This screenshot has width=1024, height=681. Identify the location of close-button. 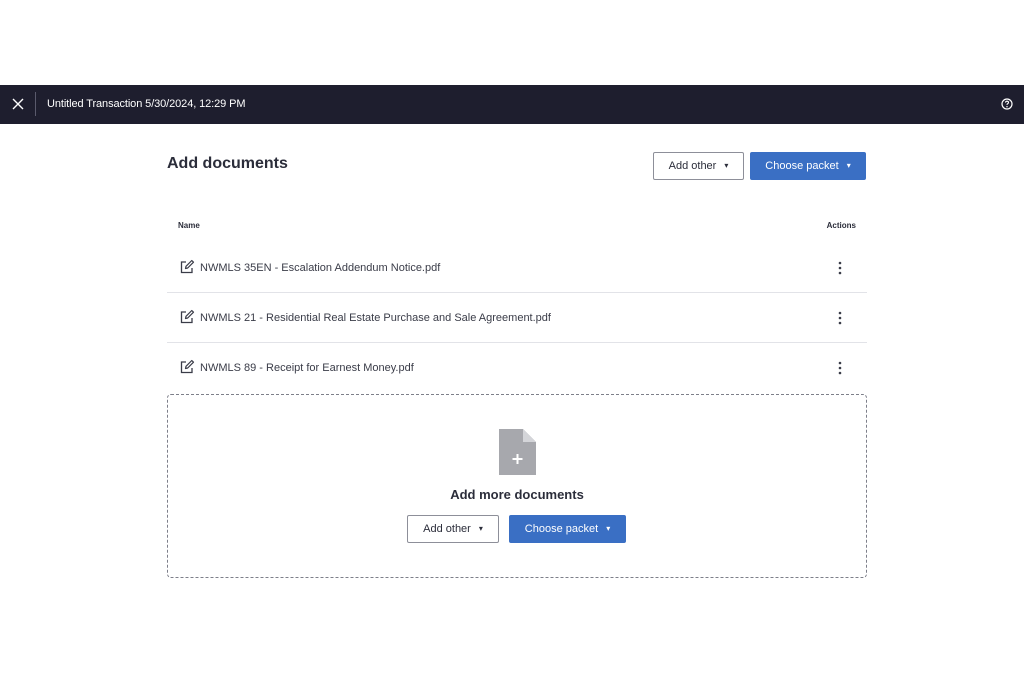
(18, 104).